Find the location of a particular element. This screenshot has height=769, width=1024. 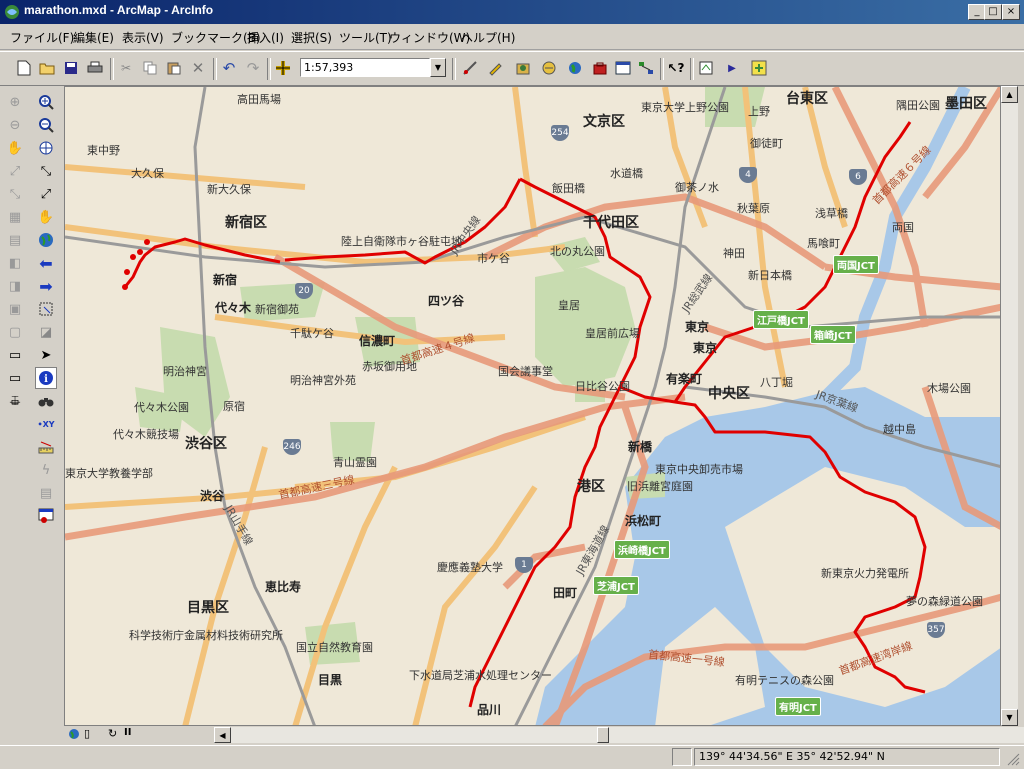

cut-icon: ✂ is located at coordinates (126, 68).